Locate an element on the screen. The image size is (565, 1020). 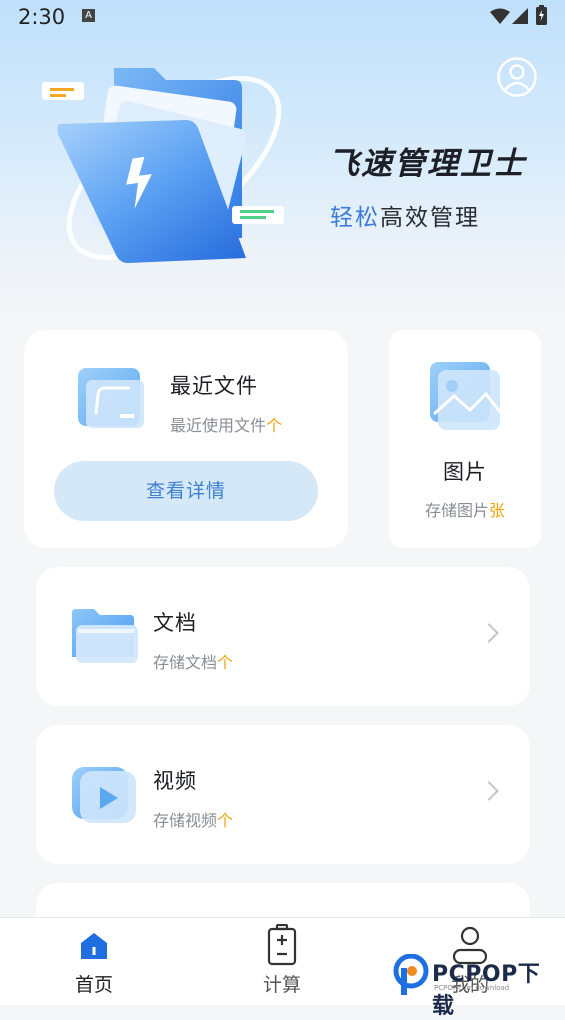
images-sub-prefix: 存储图片 is located at coordinates (456, 510).